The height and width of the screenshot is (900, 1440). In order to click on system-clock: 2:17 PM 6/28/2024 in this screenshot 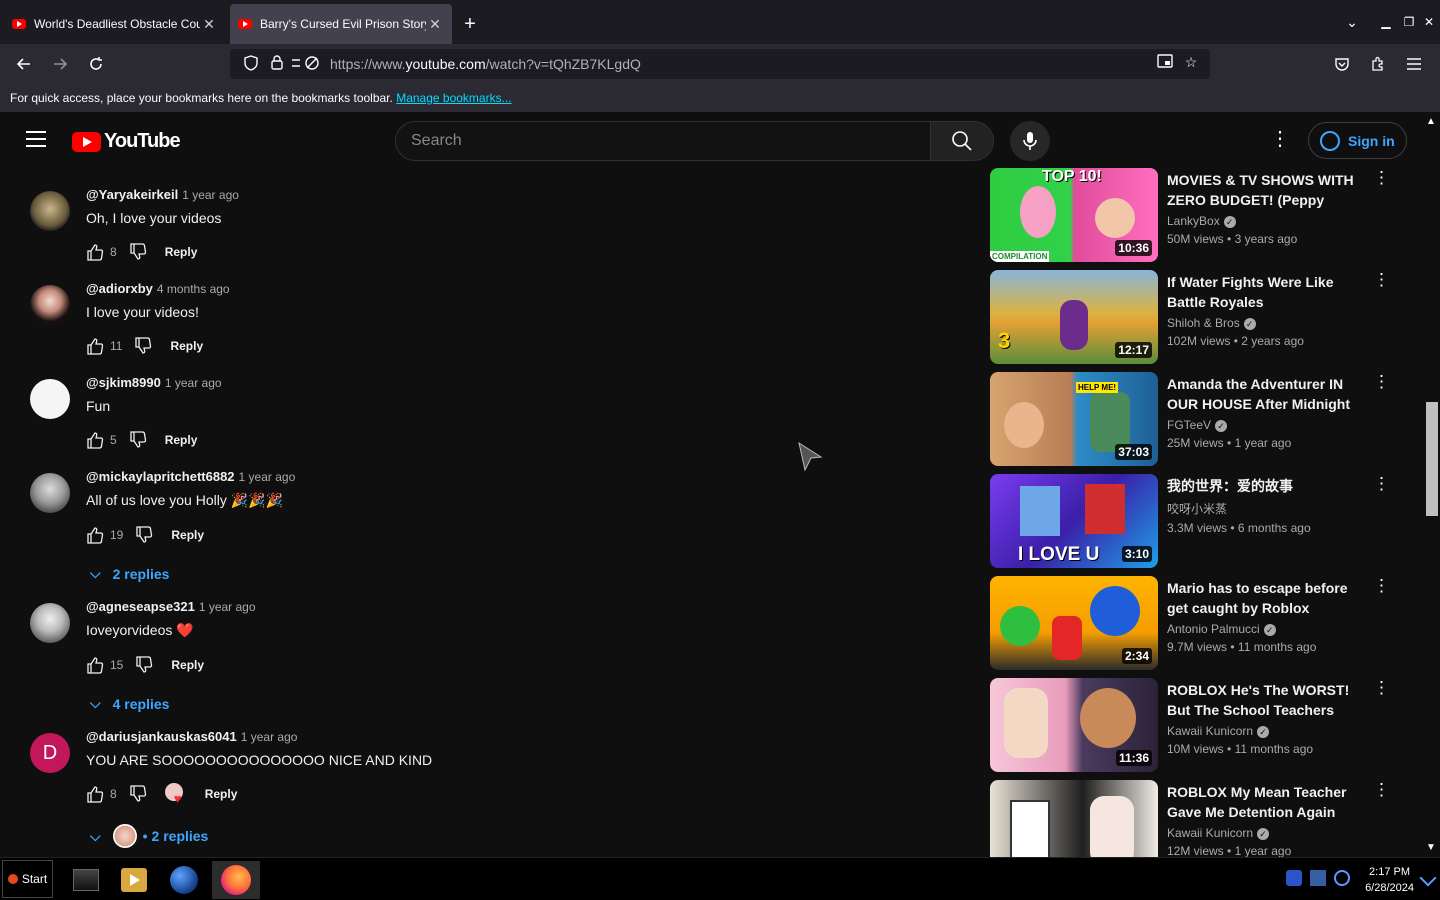, I will do `click(1389, 880)`.